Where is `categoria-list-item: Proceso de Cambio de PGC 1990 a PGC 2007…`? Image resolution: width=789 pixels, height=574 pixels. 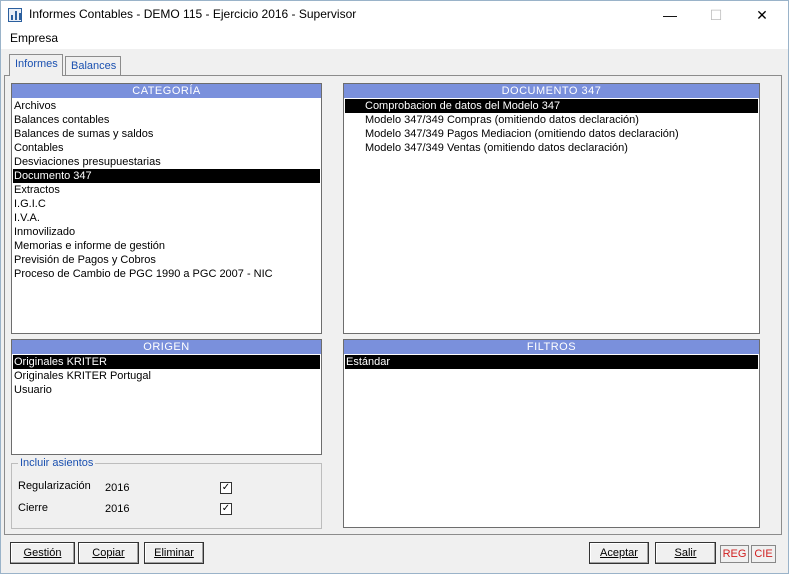
categoria-list-item: Proceso de Cambio de PGC 1990 a PGC 2007… is located at coordinates (166, 274).